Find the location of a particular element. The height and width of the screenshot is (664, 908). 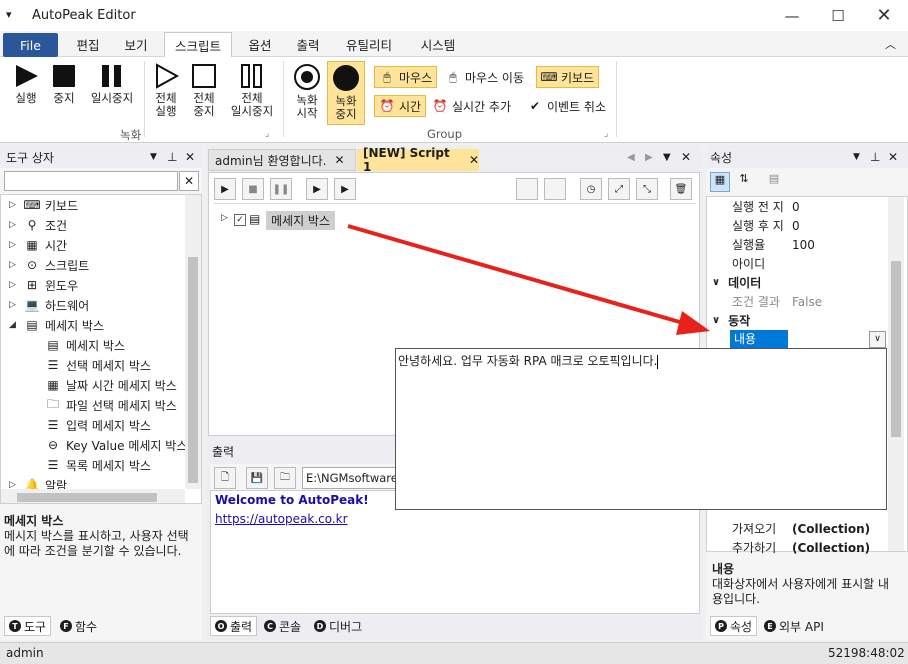

collapse-icon: ◢ is located at coordinates (14, 325).